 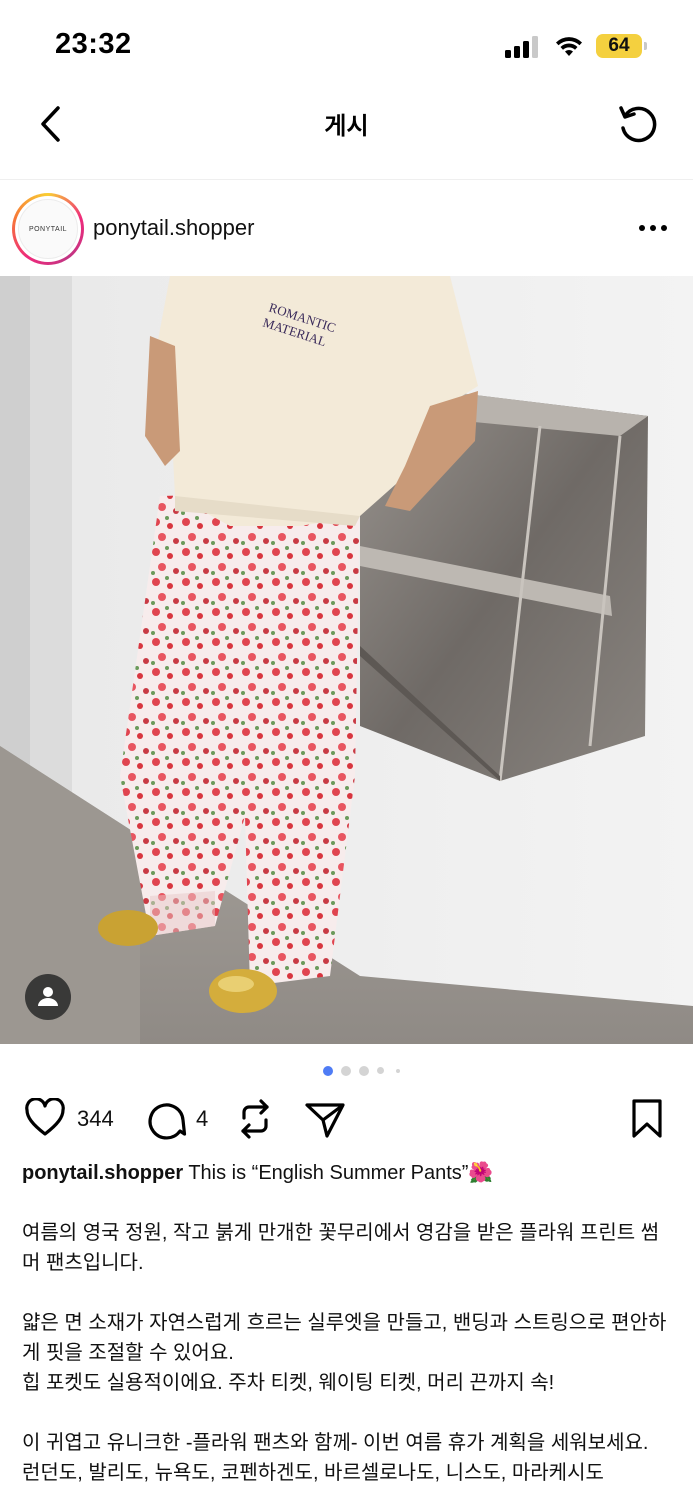 What do you see at coordinates (341, 1173) in the screenshot?
I see `caption-title: This is “English Summer Pants”🌺` at bounding box center [341, 1173].